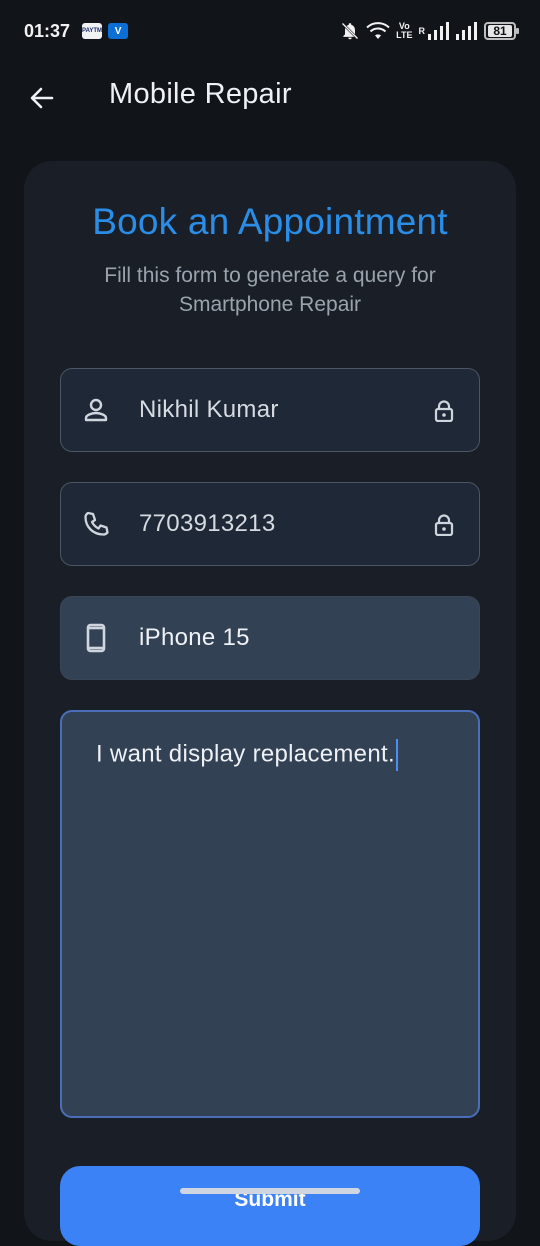  I want to click on phone-icon, so click(96, 524).